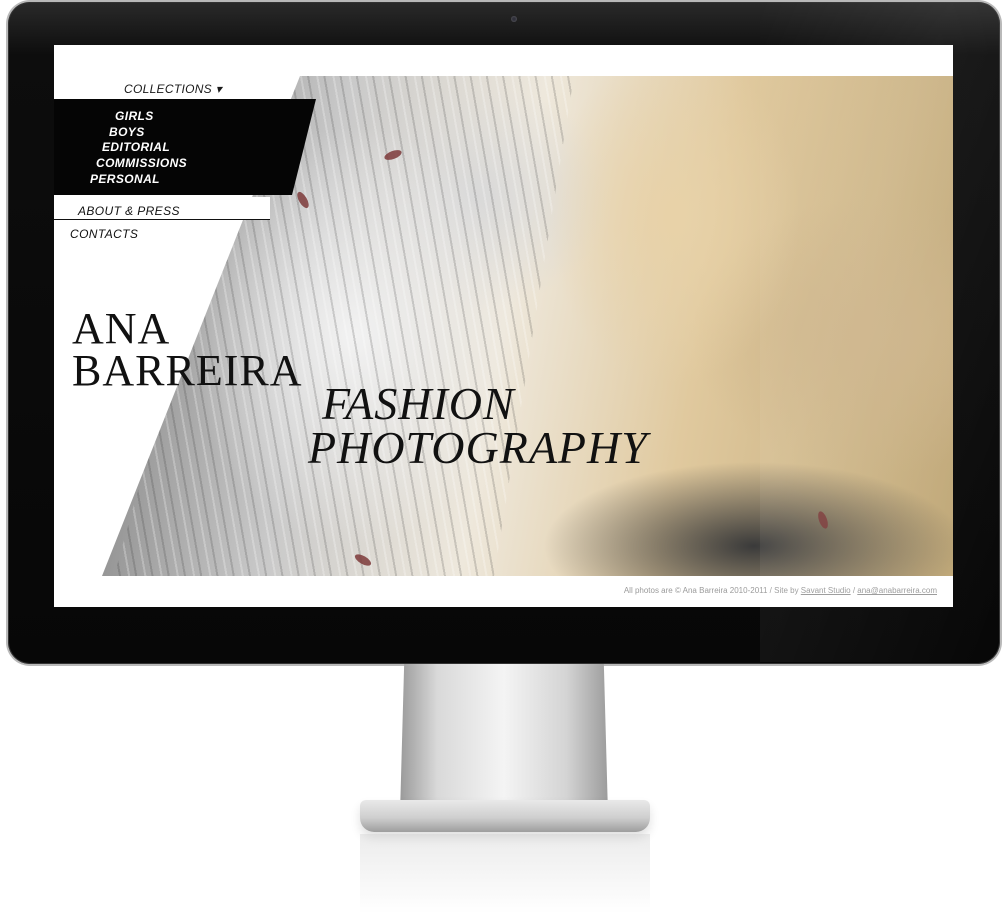  I want to click on nav-item-personal: PERSONAL, so click(125, 179).